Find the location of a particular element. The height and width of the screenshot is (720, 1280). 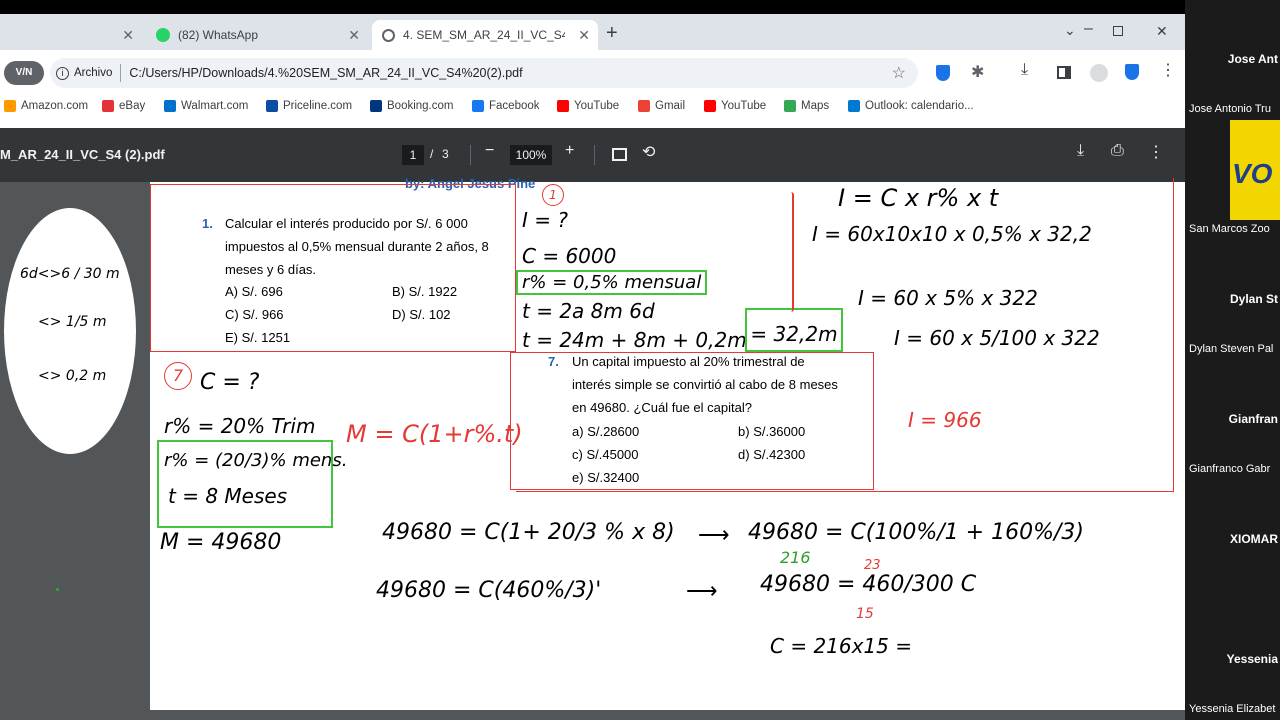

download-pdf-icon: ⤓ is located at coordinates (1080, 151).